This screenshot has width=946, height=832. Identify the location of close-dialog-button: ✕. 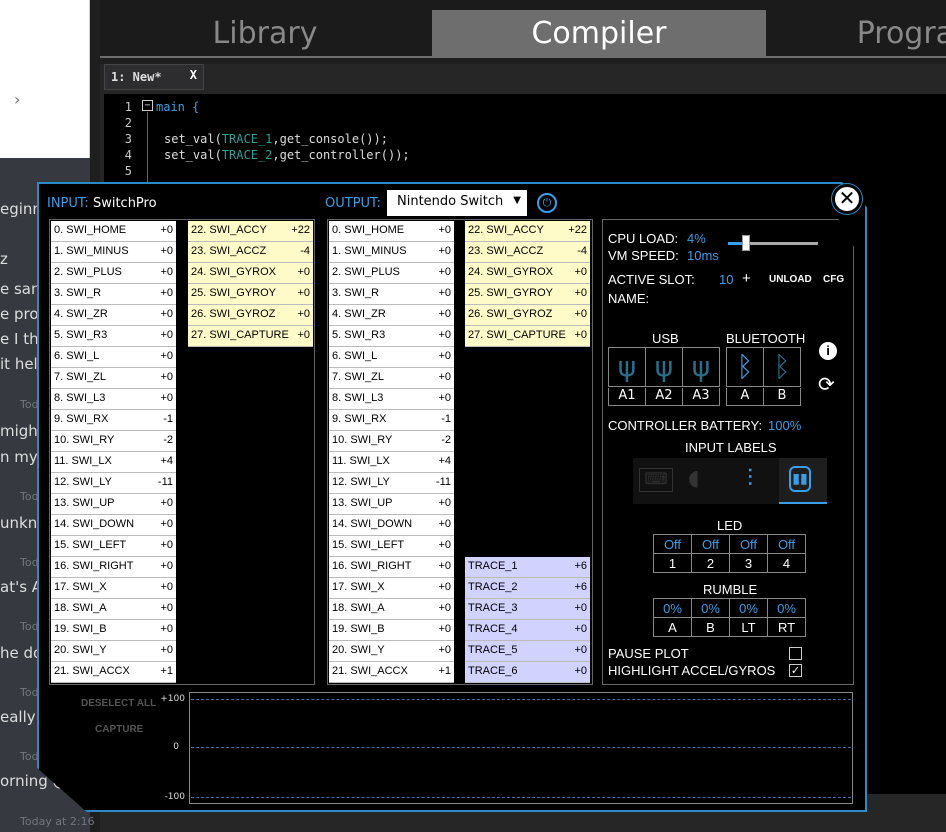
(847, 199).